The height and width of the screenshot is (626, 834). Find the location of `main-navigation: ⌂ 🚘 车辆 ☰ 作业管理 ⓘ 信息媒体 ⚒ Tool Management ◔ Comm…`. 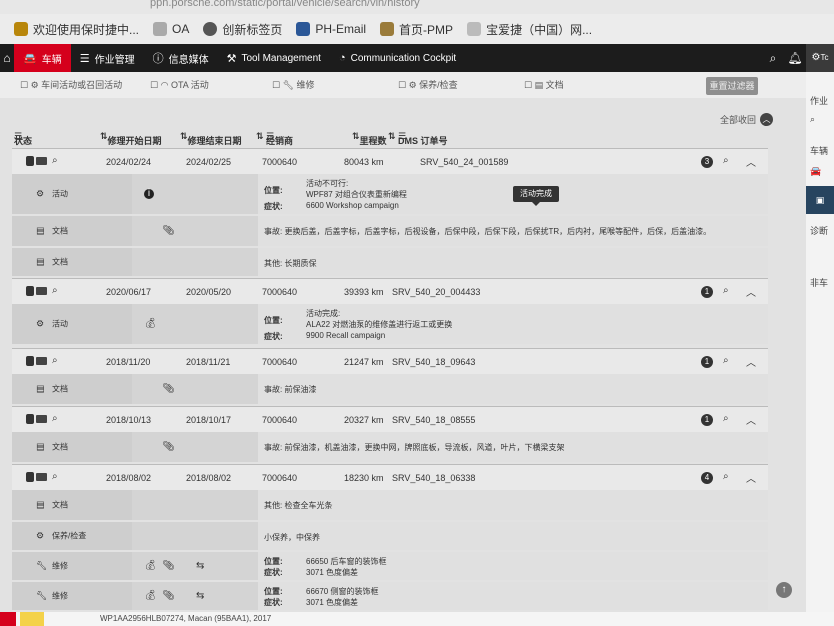

main-navigation: ⌂ 🚘 车辆 ☰ 作业管理 ⓘ 信息媒体 ⚒ Tool Management ◔ Comm… is located at coordinates (417, 58).